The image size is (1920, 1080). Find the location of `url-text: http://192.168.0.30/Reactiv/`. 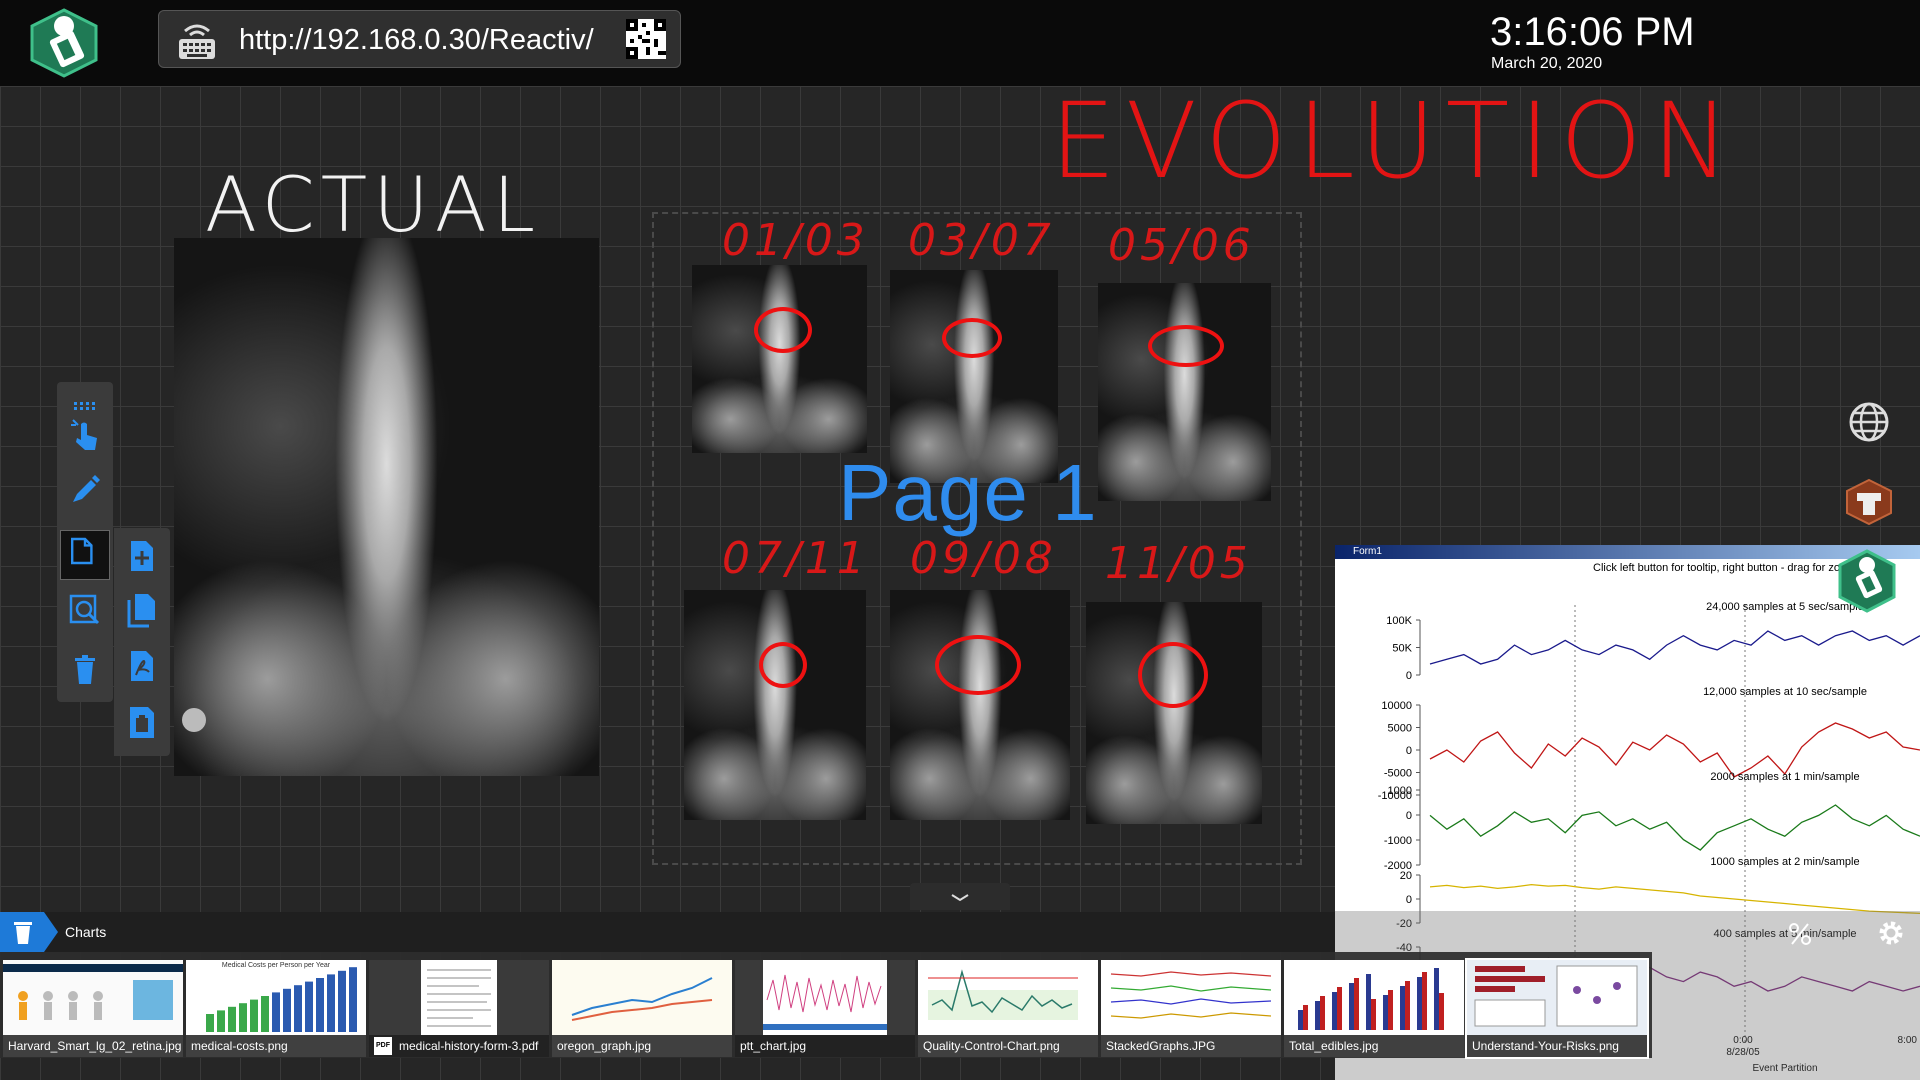

url-text: http://192.168.0.30/Reactiv/ is located at coordinates (416, 40).